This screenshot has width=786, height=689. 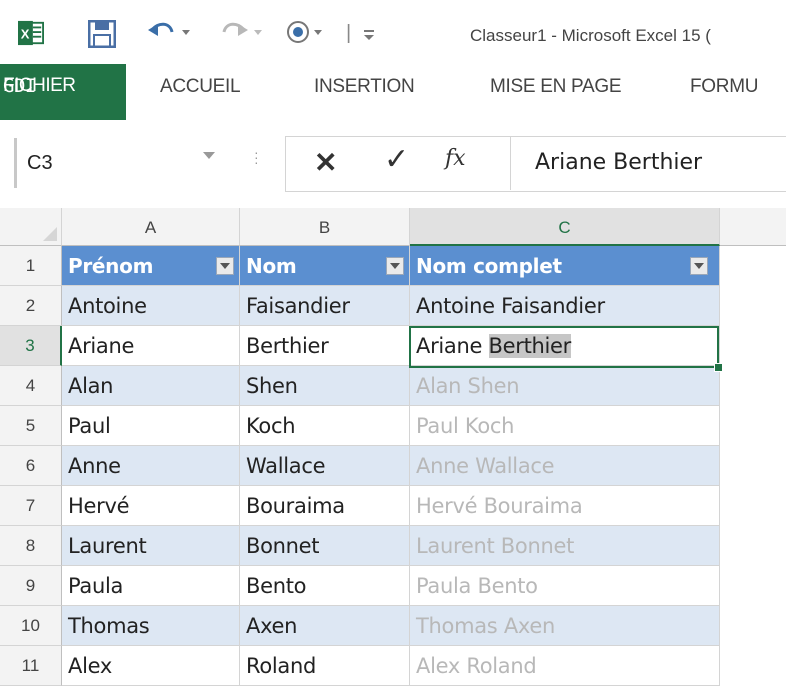 What do you see at coordinates (31, 586) in the screenshot?
I see `row-header: 9` at bounding box center [31, 586].